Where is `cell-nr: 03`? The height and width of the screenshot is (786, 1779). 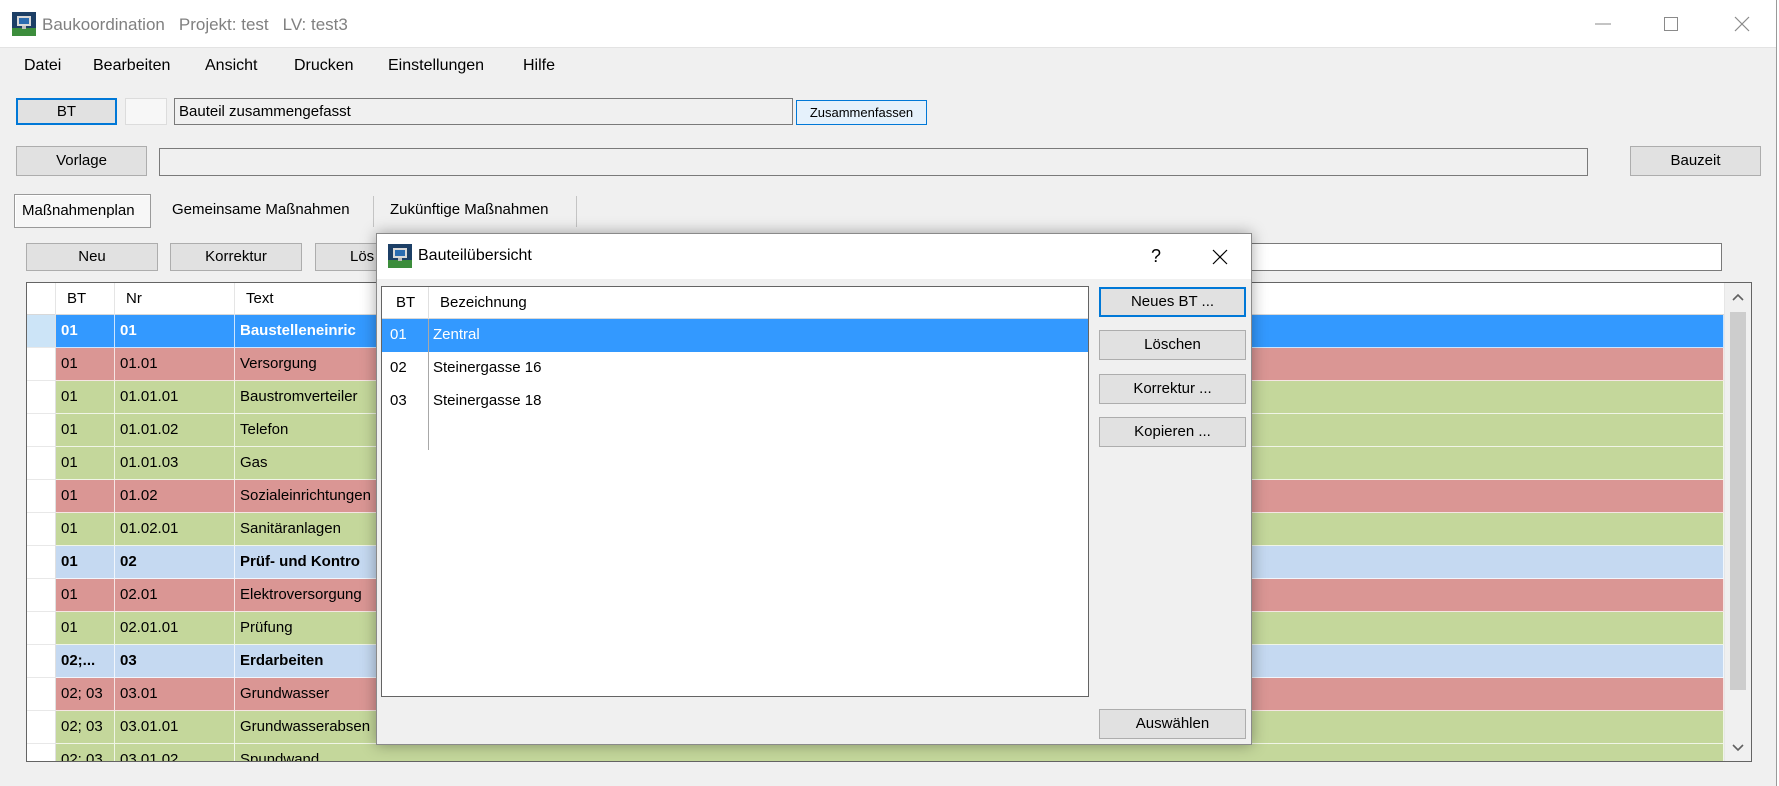
cell-nr: 03 is located at coordinates (175, 661).